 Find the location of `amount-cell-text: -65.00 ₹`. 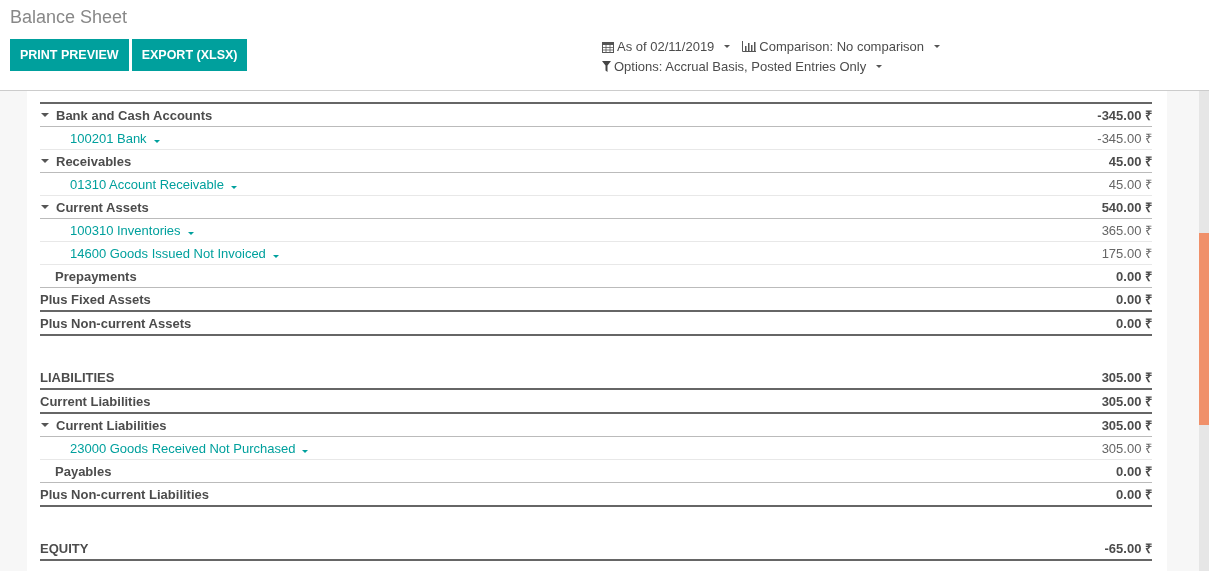

amount-cell-text: -65.00 ₹ is located at coordinates (1128, 548).